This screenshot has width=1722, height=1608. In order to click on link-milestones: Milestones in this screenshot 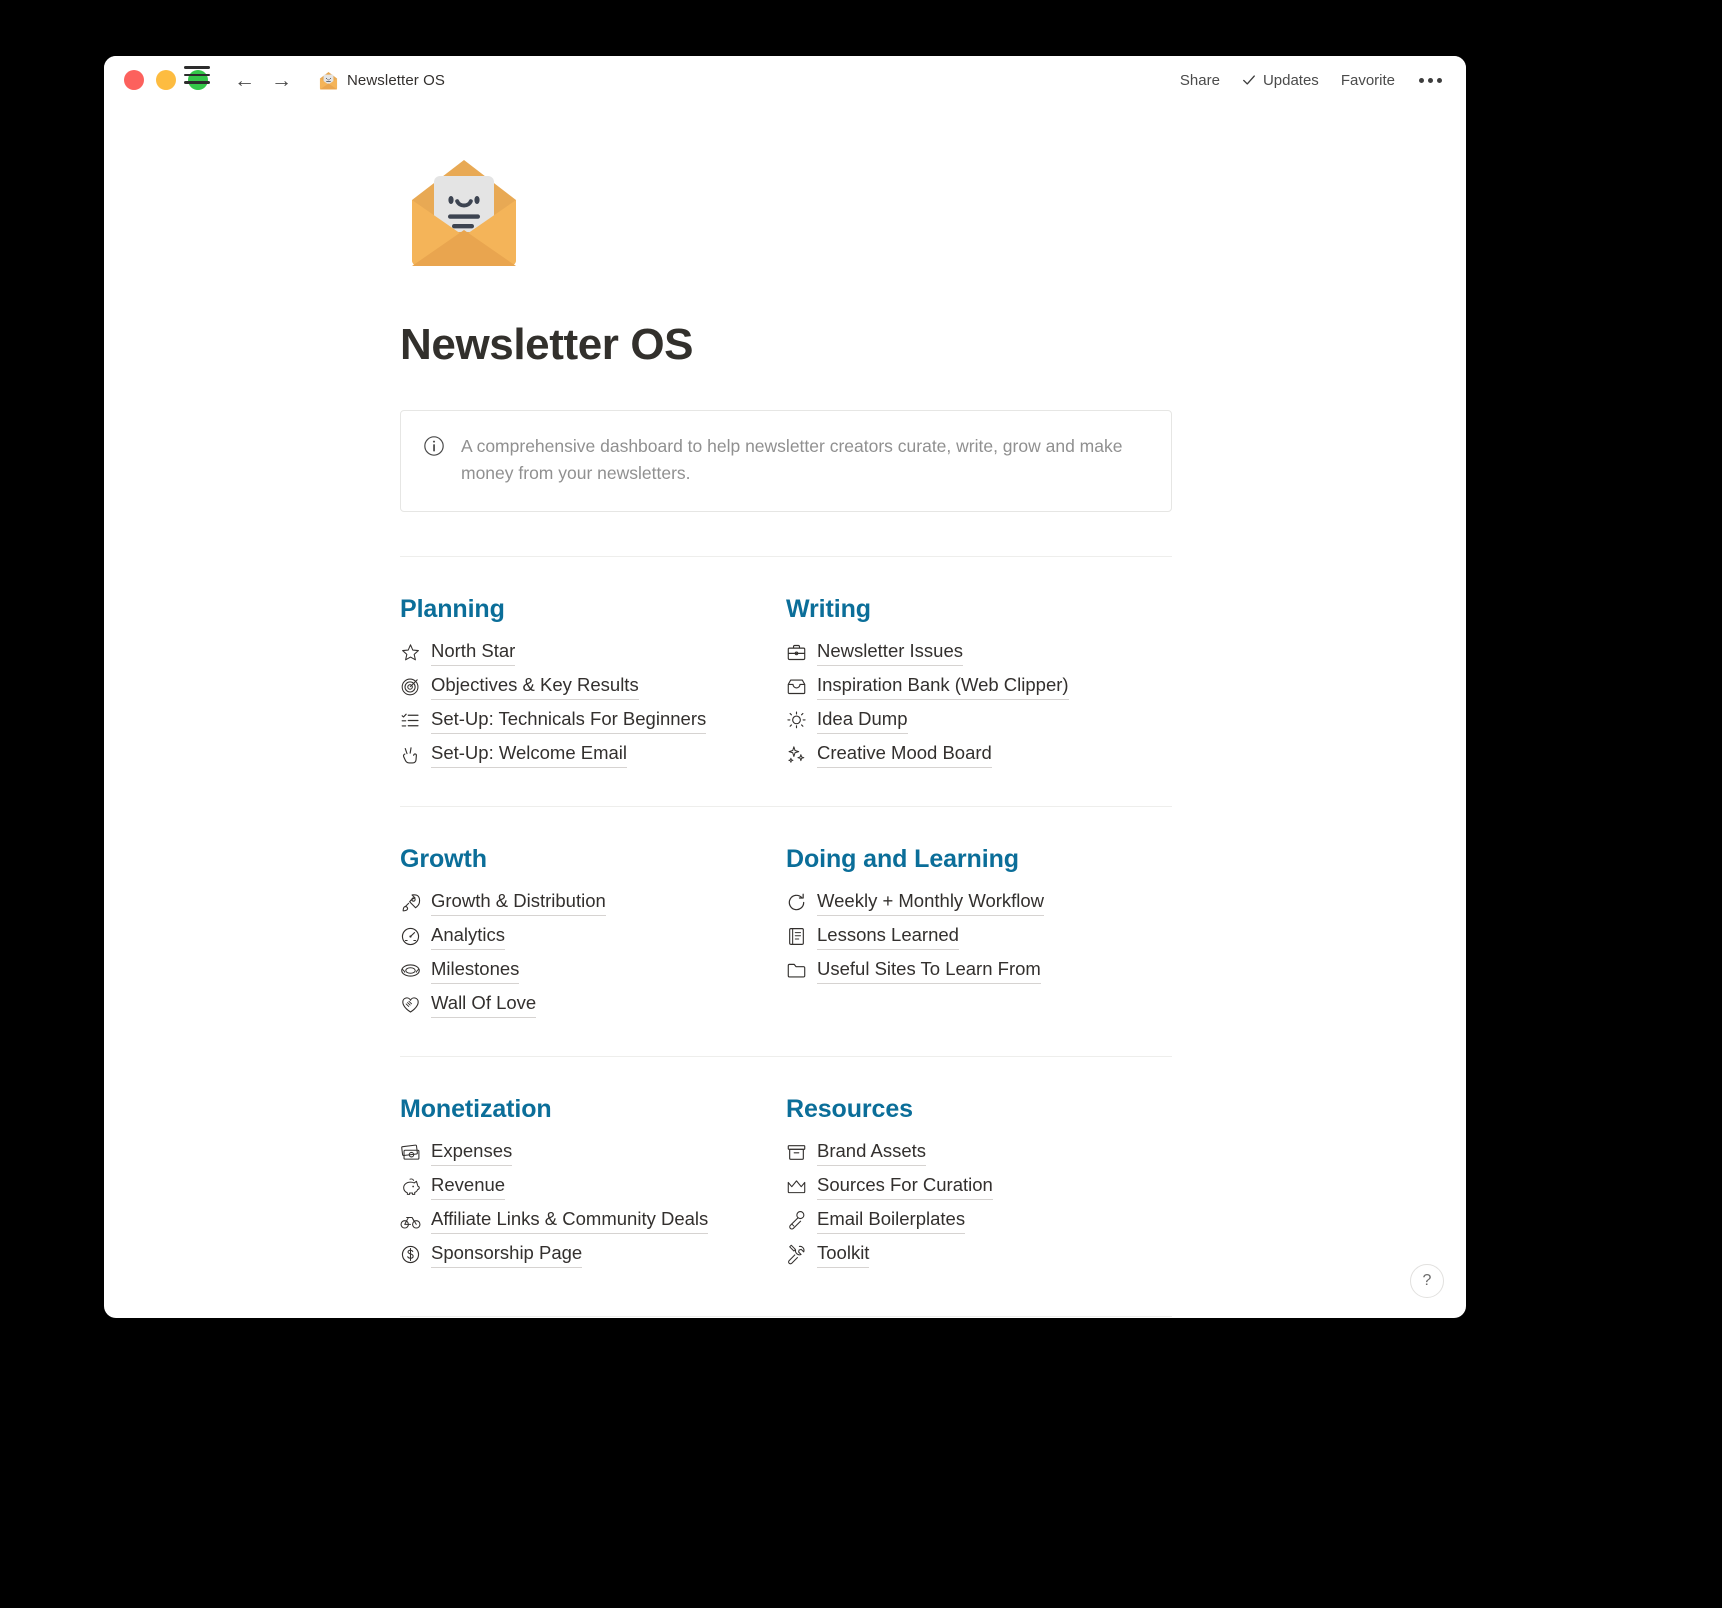, I will do `click(583, 971)`.